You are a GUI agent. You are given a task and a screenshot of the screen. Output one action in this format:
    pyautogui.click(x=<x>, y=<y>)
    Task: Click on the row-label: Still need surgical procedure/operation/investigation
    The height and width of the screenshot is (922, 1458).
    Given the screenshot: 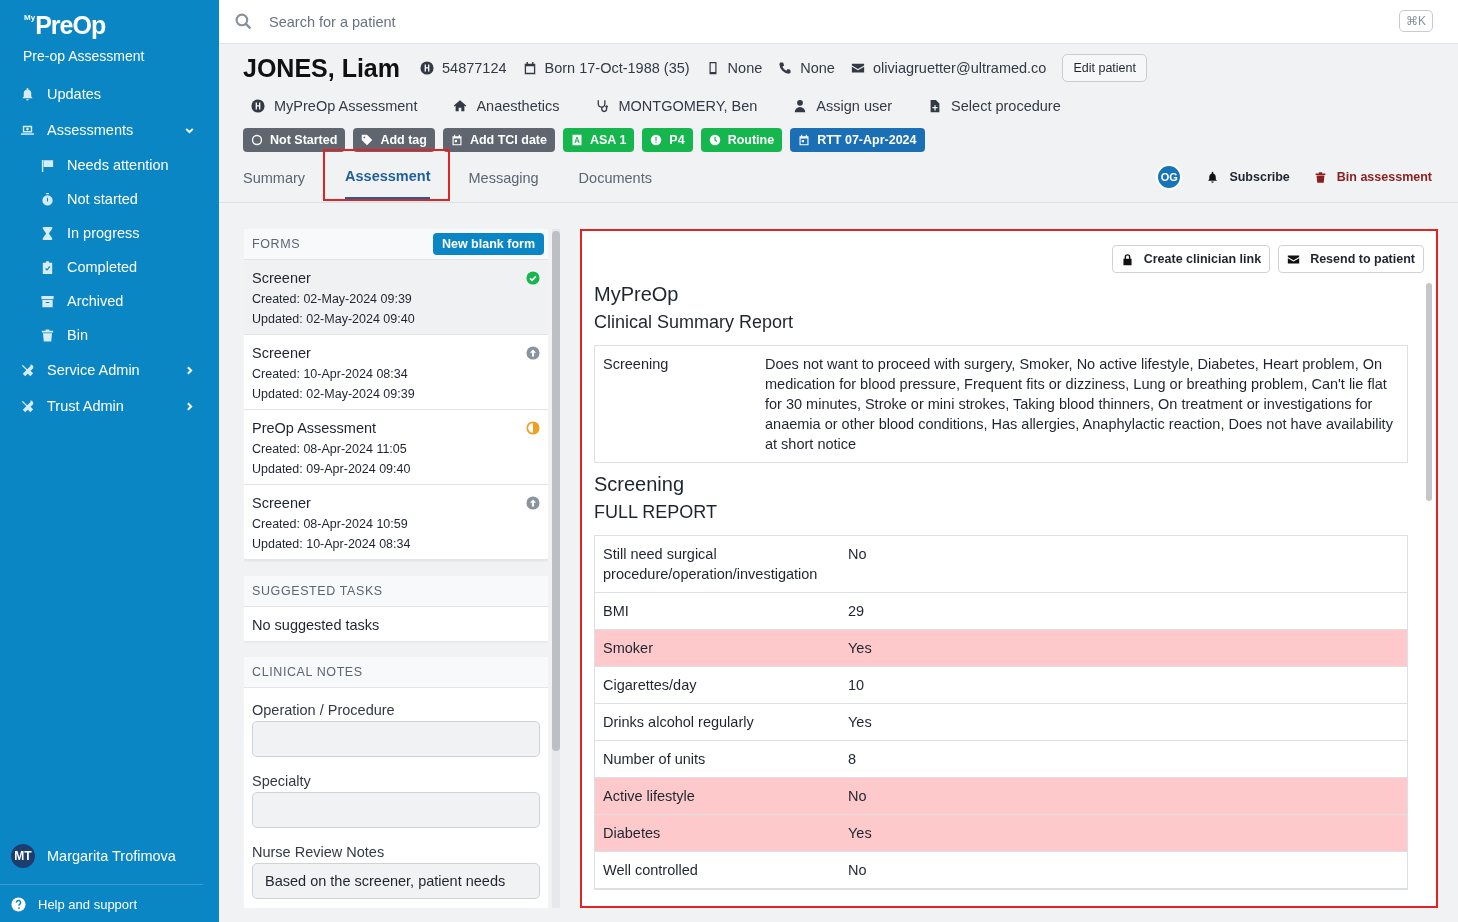 What is the action you would take?
    pyautogui.click(x=711, y=564)
    